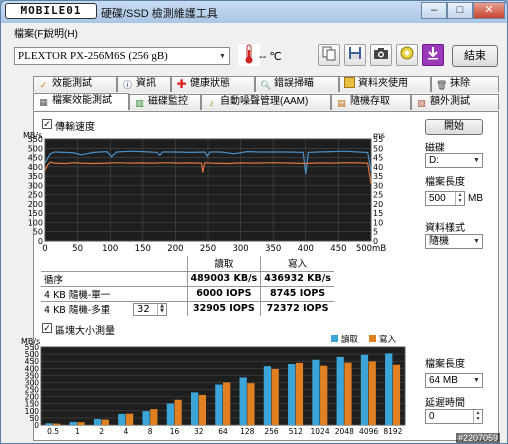 This screenshot has width=508, height=444. Describe the element at coordinates (223, 278) in the screenshot. I see `read-value: 489003 KB/s` at that location.